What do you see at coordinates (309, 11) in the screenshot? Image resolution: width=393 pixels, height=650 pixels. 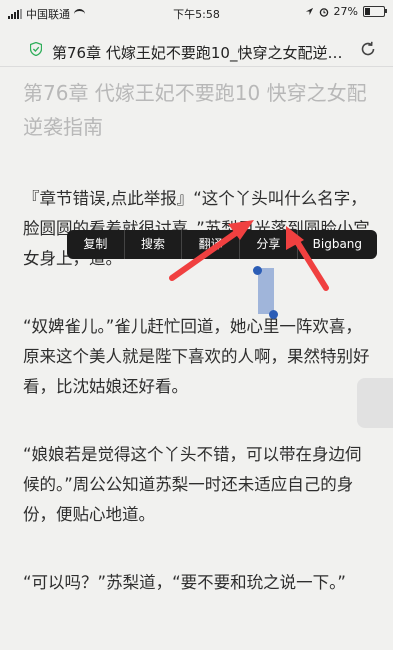 I see `location-icon` at bounding box center [309, 11].